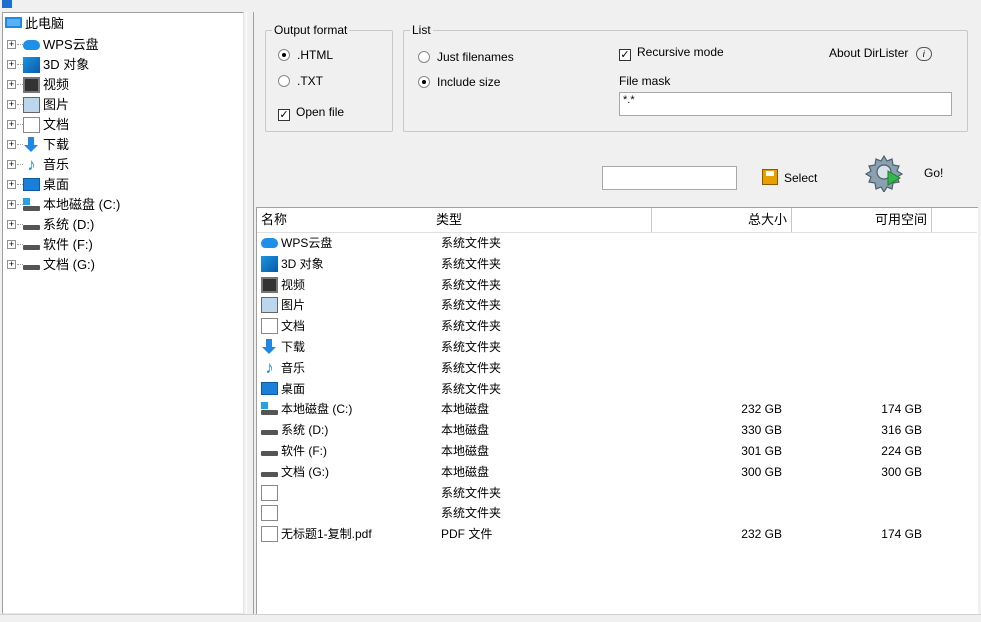 This screenshot has width=981, height=622. What do you see at coordinates (617, 264) in the screenshot?
I see `list-row: 3D 对象 系统文件夹` at bounding box center [617, 264].